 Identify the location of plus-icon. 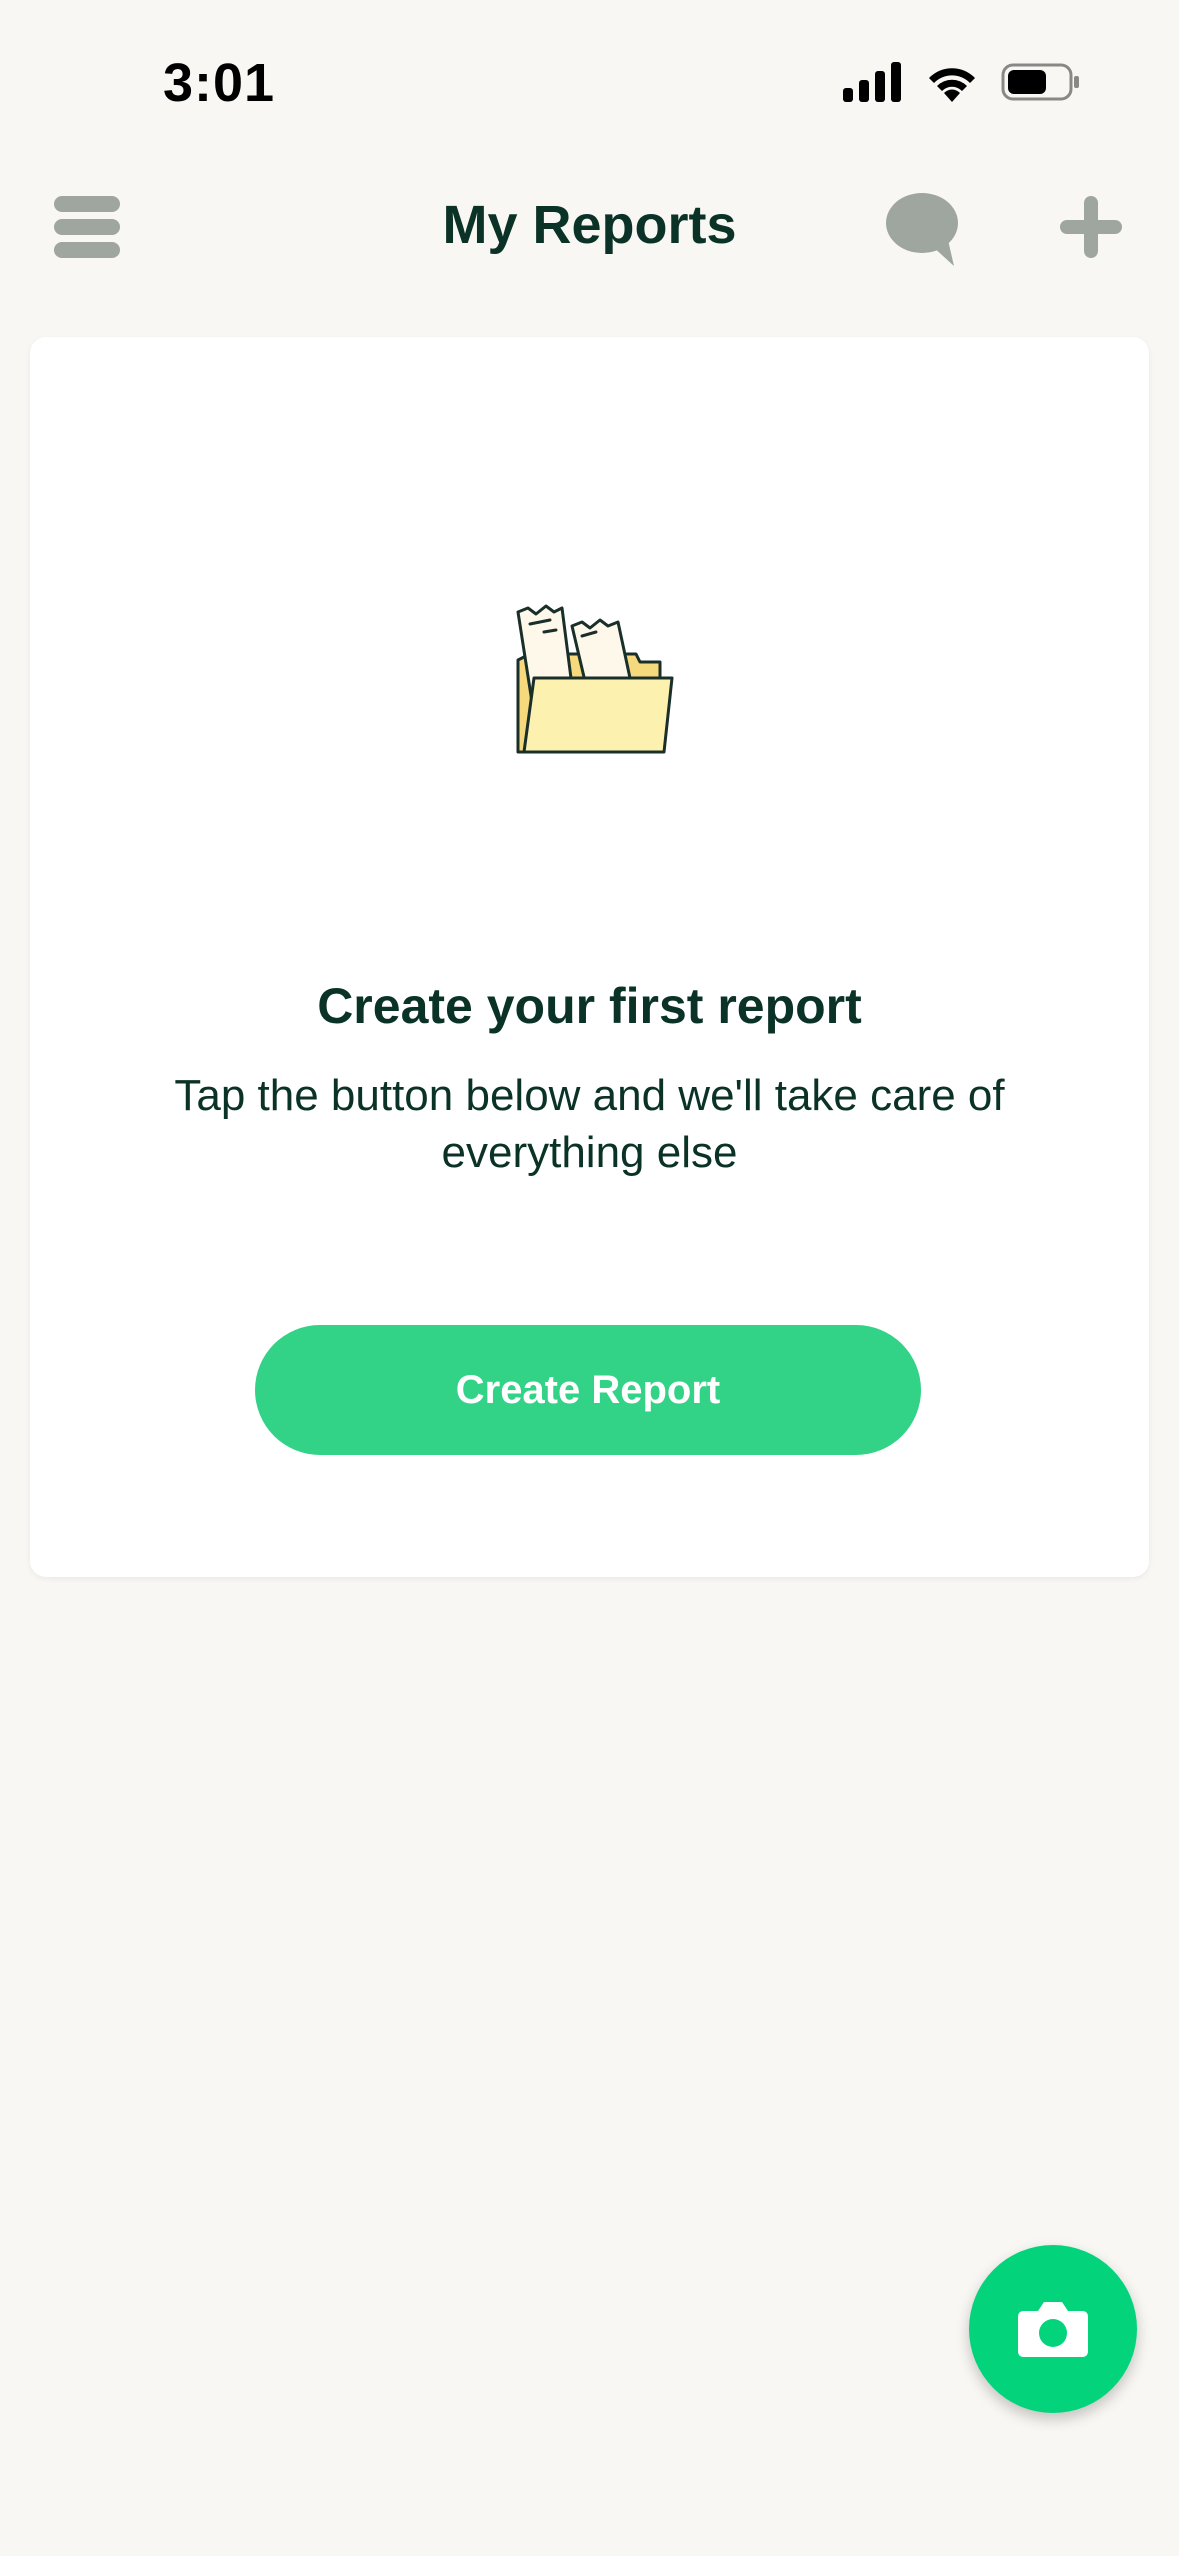
(1091, 227).